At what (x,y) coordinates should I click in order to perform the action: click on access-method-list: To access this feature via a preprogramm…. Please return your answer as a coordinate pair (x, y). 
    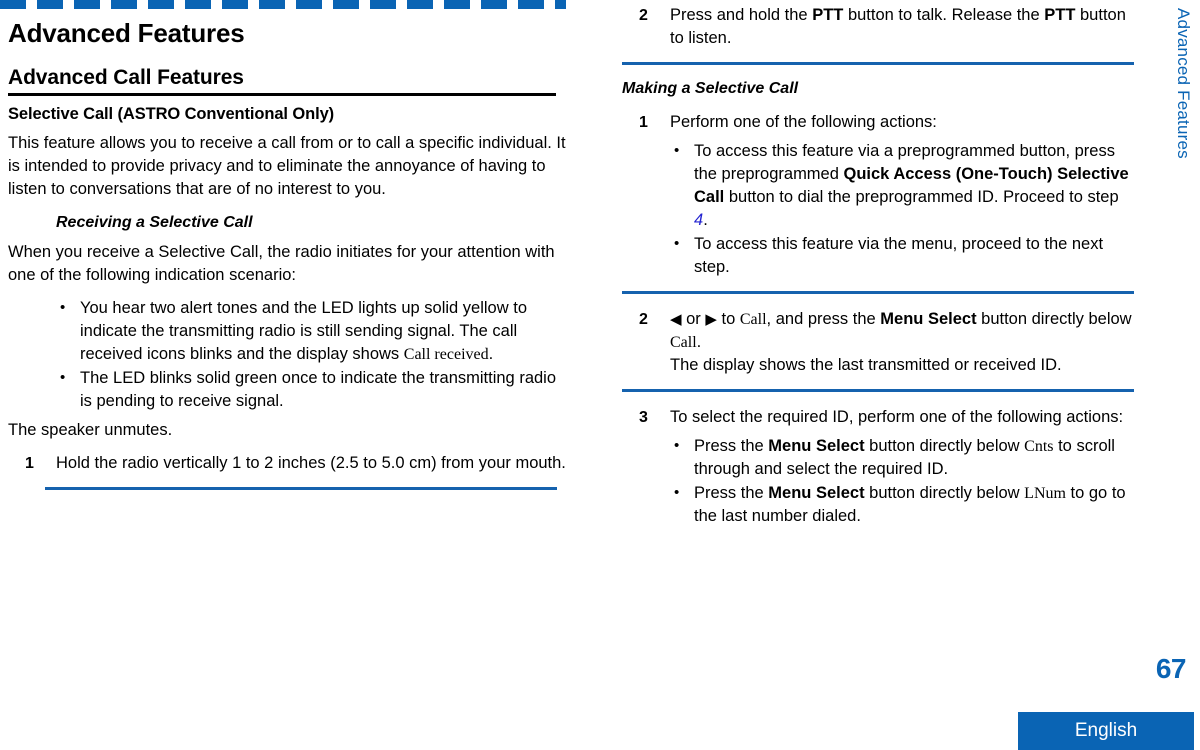
    Looking at the image, I should click on (903, 209).